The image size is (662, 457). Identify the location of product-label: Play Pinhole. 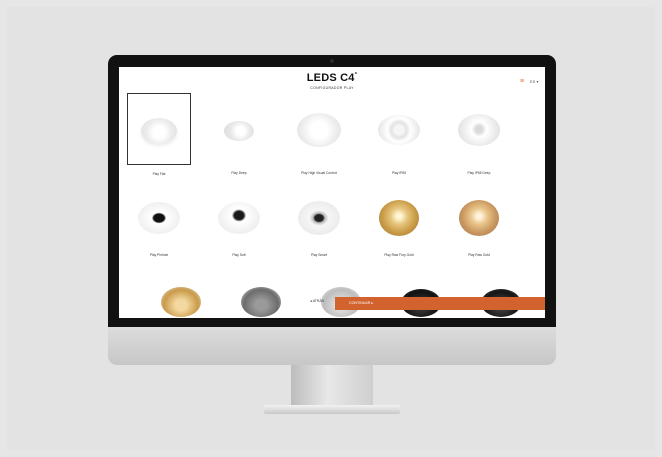
(159, 255).